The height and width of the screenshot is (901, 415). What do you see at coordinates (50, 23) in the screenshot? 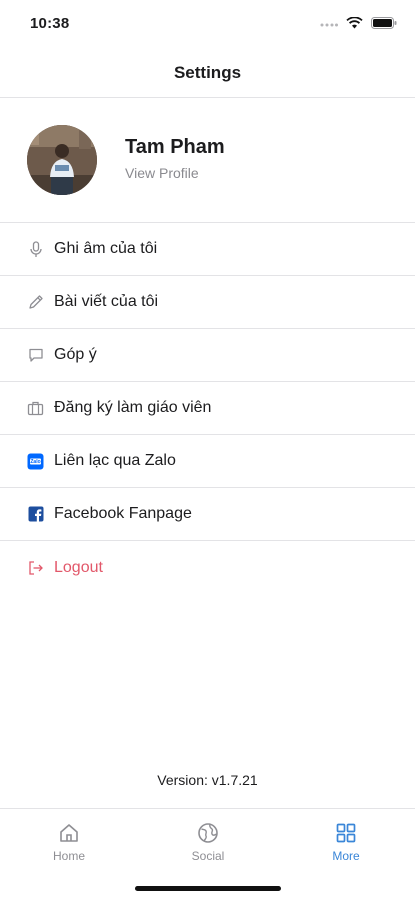
I see `status-time: 10:38` at bounding box center [50, 23].